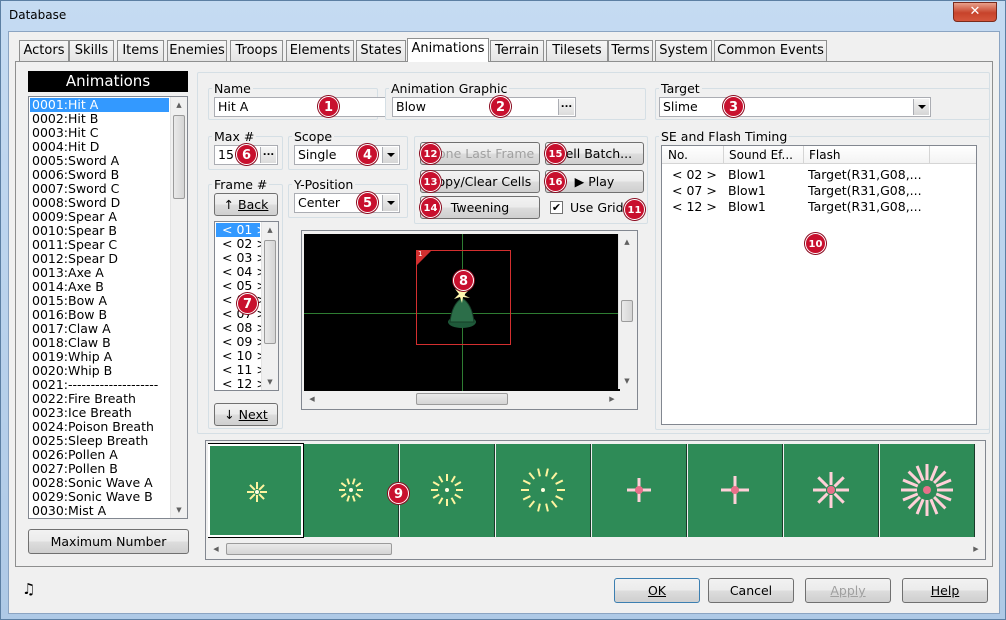  What do you see at coordinates (44, 50) in the screenshot?
I see `tab-actors: Actors` at bounding box center [44, 50].